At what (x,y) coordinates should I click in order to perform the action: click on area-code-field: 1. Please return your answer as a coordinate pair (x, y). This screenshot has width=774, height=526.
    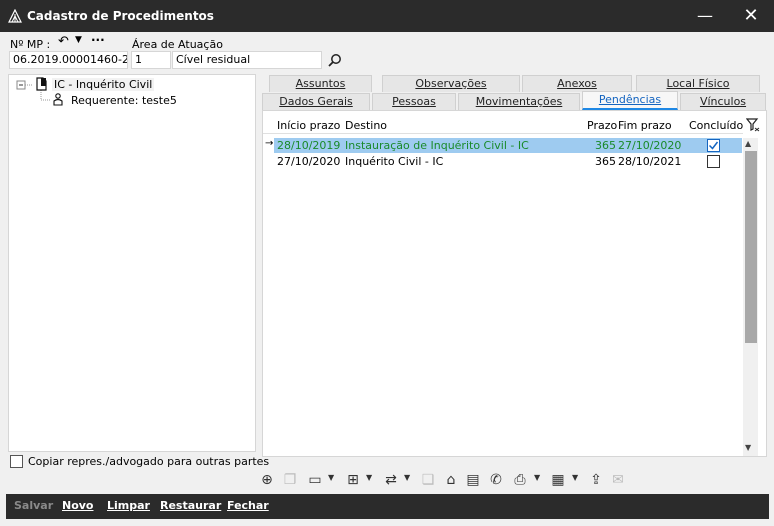
    Looking at the image, I should click on (151, 60).